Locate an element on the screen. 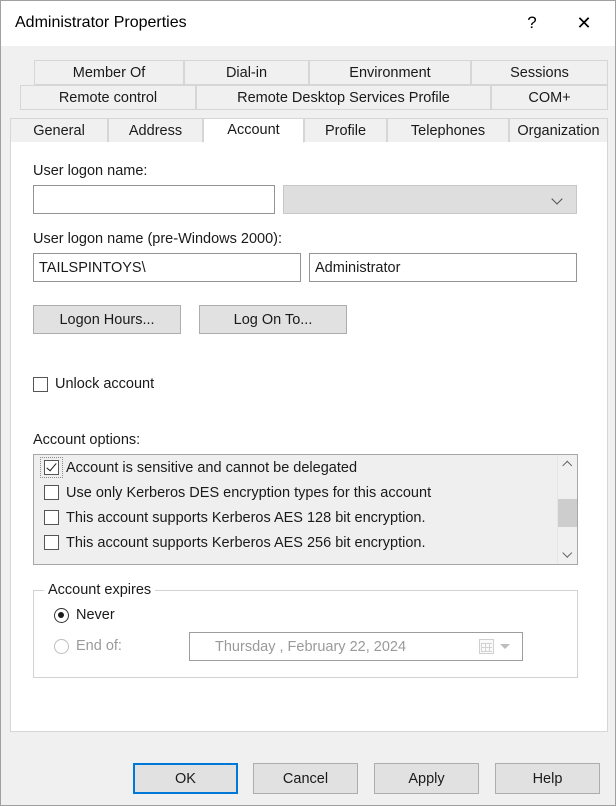 Image resolution: width=616 pixels, height=806 pixels. tab-environment: Environment is located at coordinates (390, 72).